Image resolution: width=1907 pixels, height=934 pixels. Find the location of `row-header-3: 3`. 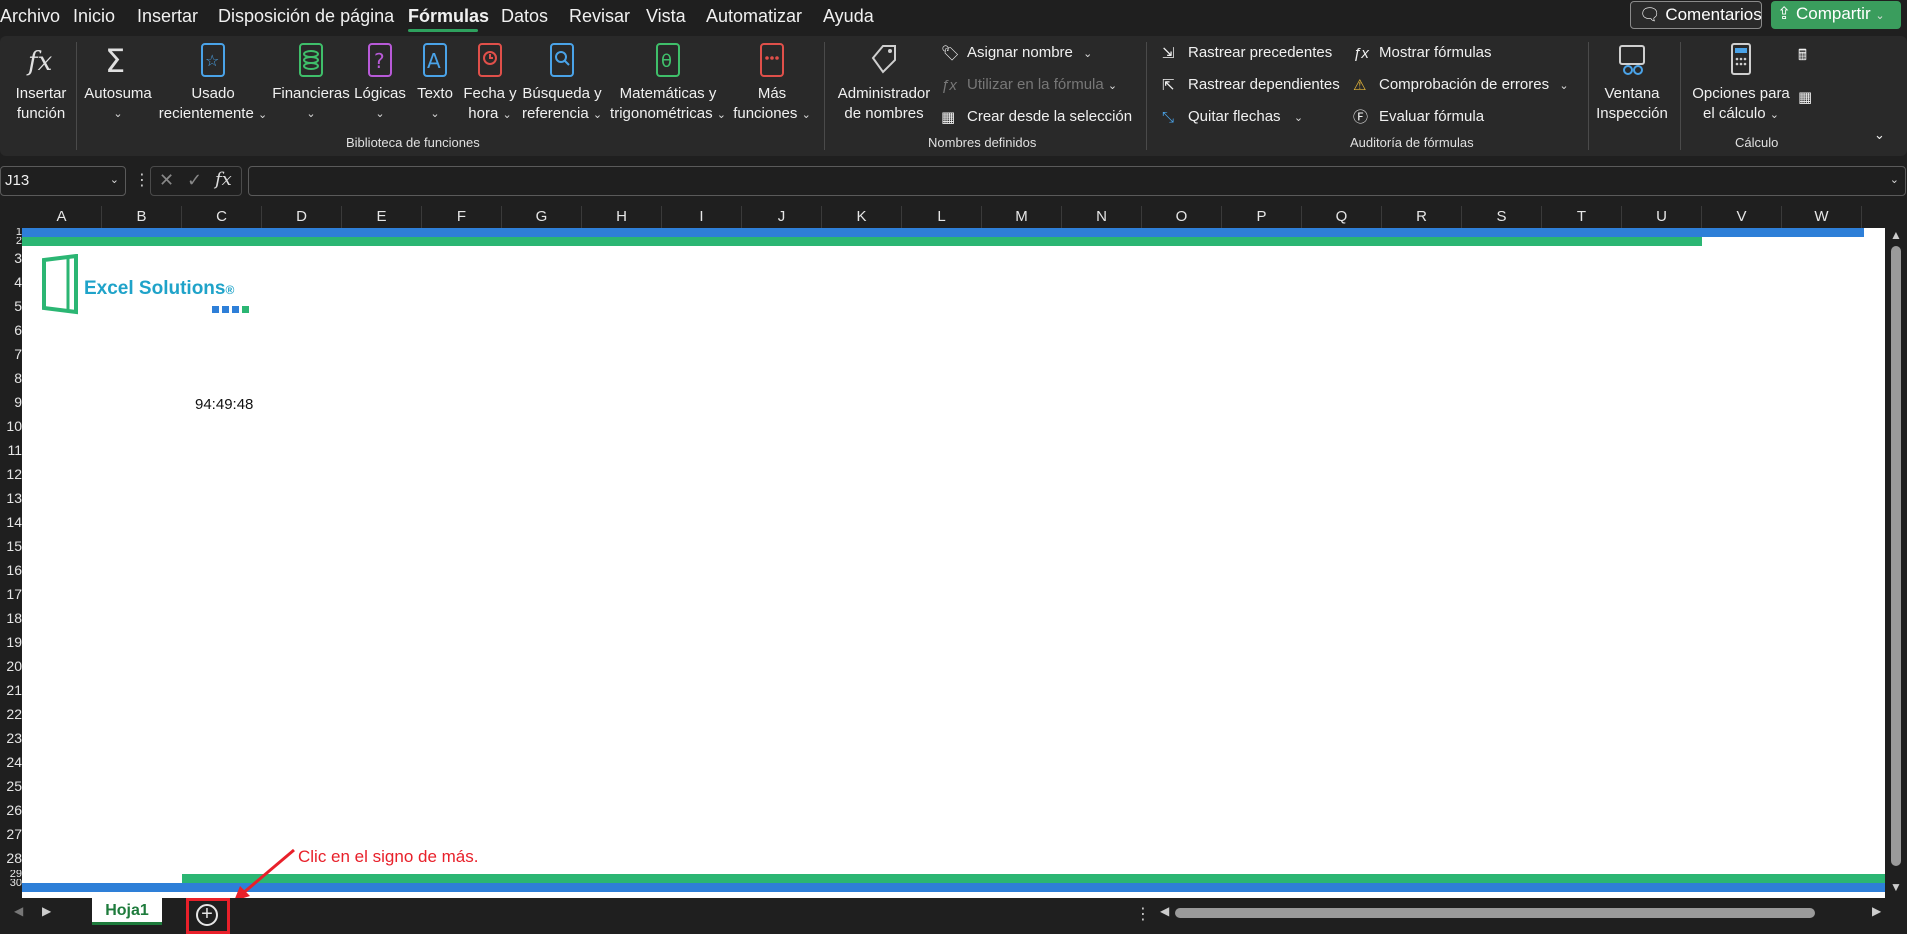

row-header-3: 3 is located at coordinates (11, 258).